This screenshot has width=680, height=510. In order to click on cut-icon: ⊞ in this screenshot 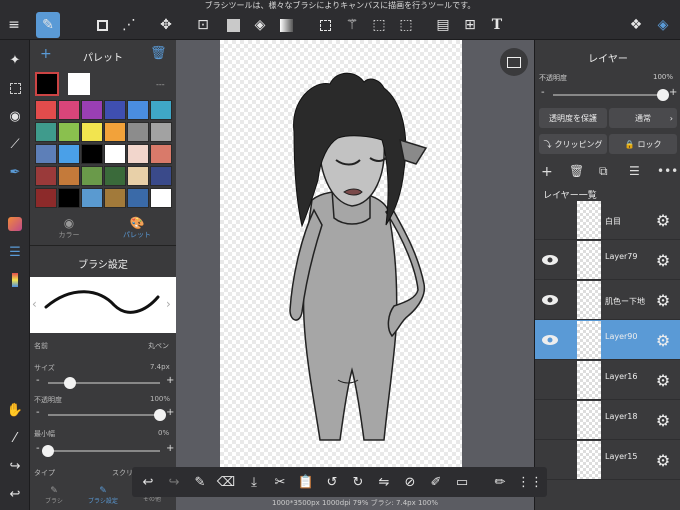, I will do `click(470, 25)`.